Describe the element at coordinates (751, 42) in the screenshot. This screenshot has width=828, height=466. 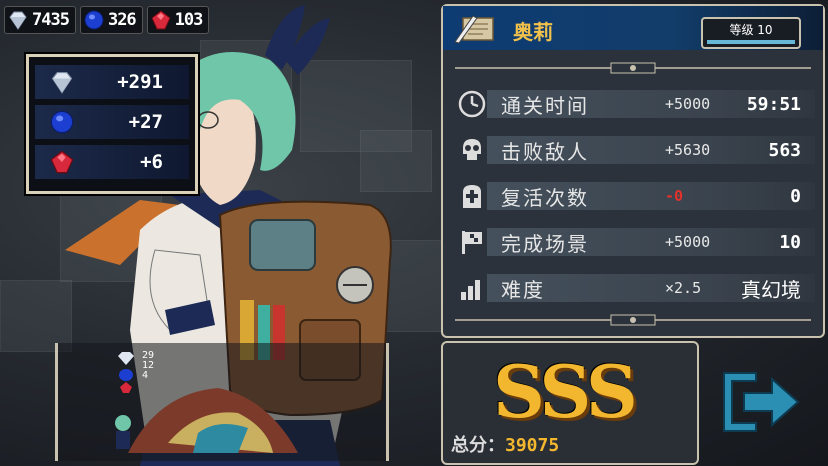
I see `level-progress-bar` at that location.